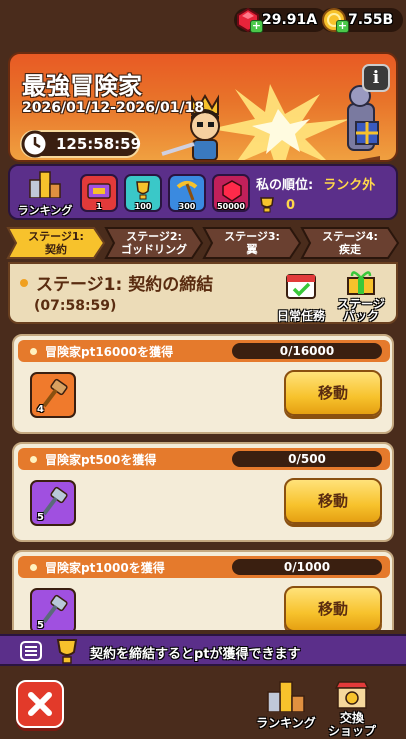  I want to click on event-banner: 最強冒険家 2026/01/12-2026/01/18 125:58:59 i, so click(203, 107).